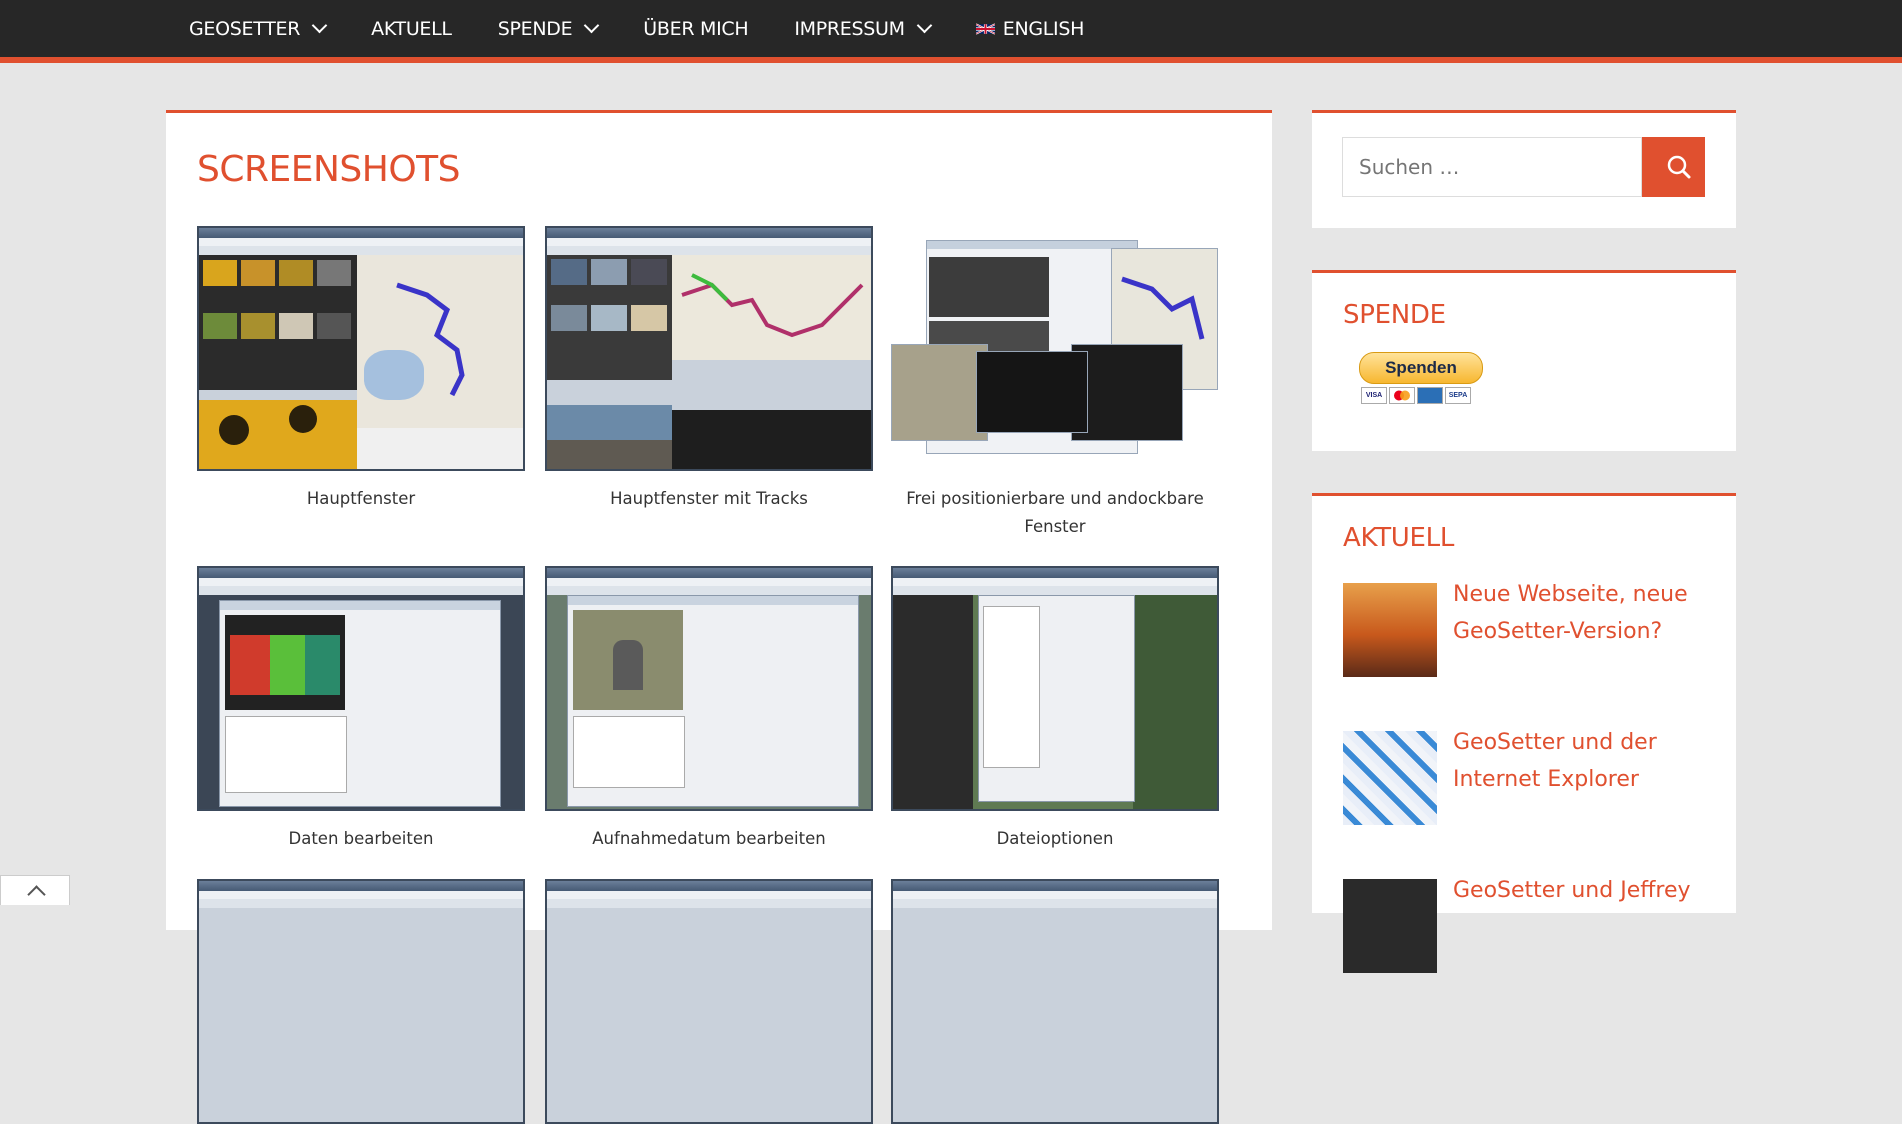 This screenshot has width=1902, height=1124. What do you see at coordinates (361, 838) in the screenshot?
I see `thumbnail-caption: Daten bearbeiten` at bounding box center [361, 838].